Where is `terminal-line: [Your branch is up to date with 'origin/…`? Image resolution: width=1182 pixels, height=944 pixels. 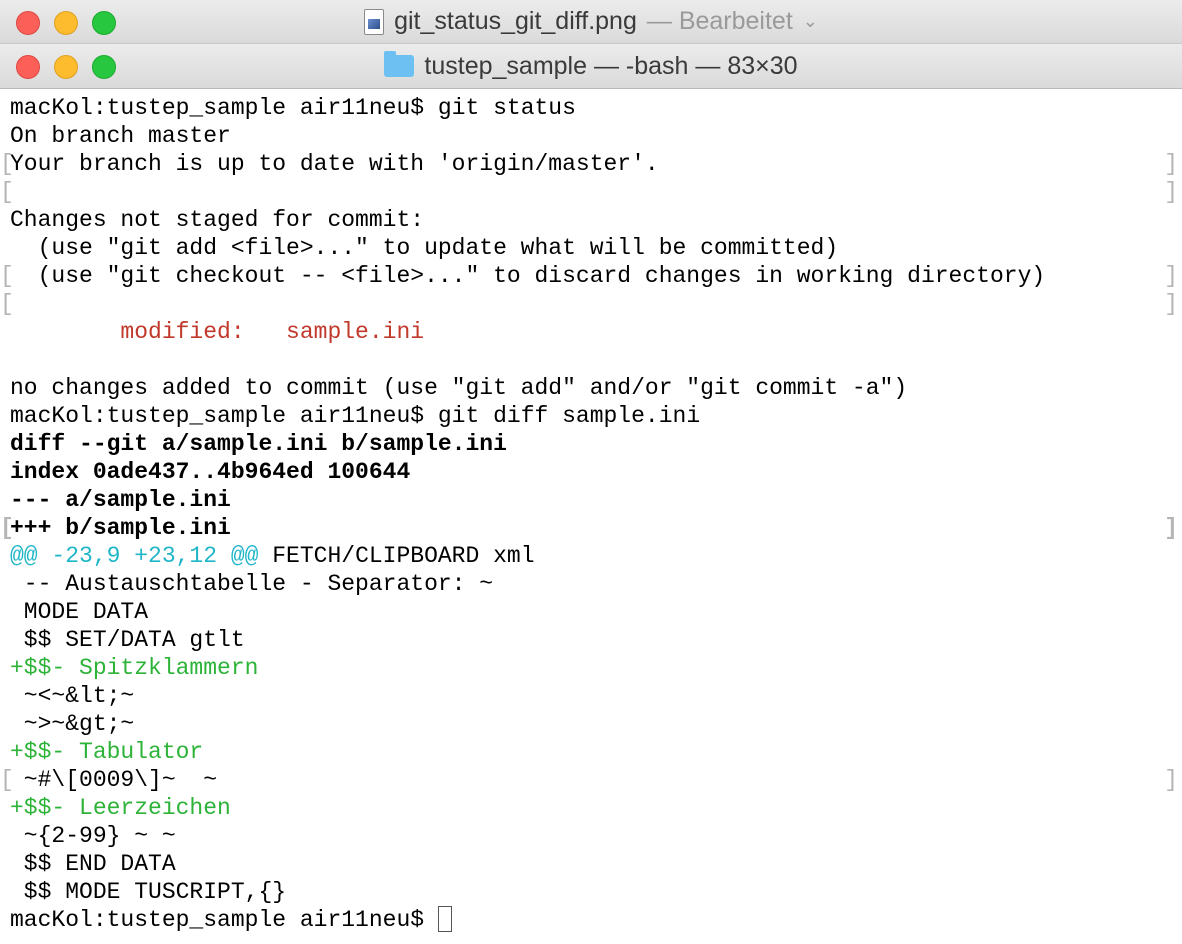 terminal-line: [Your branch is up to date with 'origin/… is located at coordinates (591, 164).